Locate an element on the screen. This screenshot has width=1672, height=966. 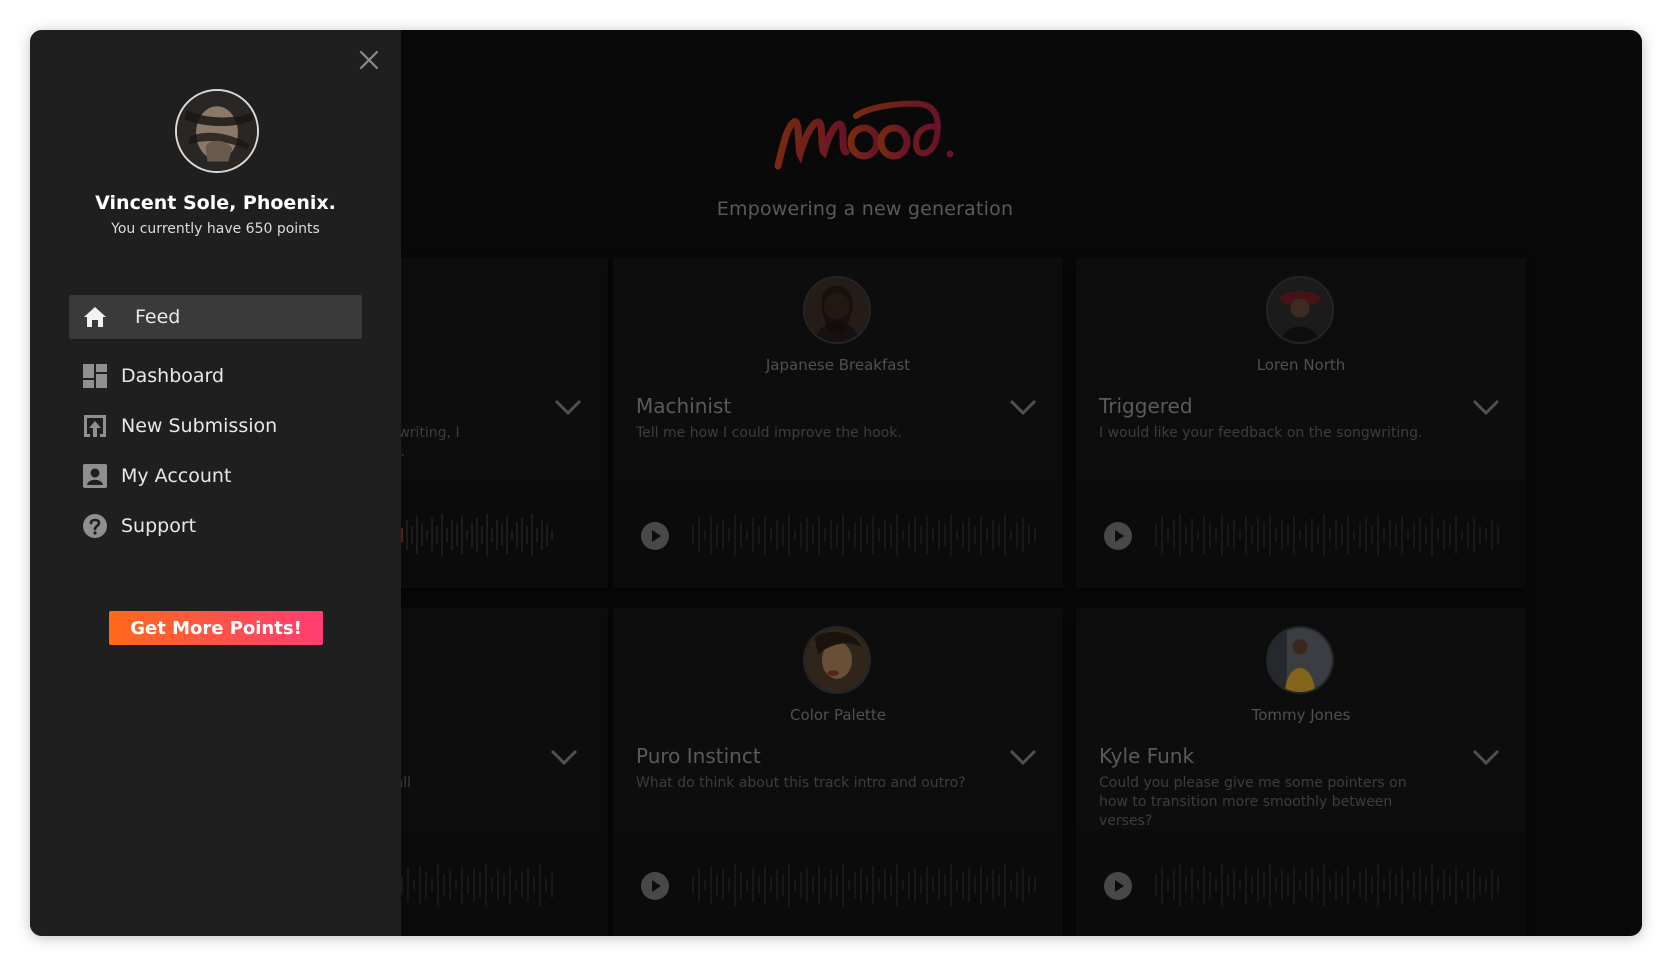
sidebar-item-support: Support is located at coordinates (215, 526).